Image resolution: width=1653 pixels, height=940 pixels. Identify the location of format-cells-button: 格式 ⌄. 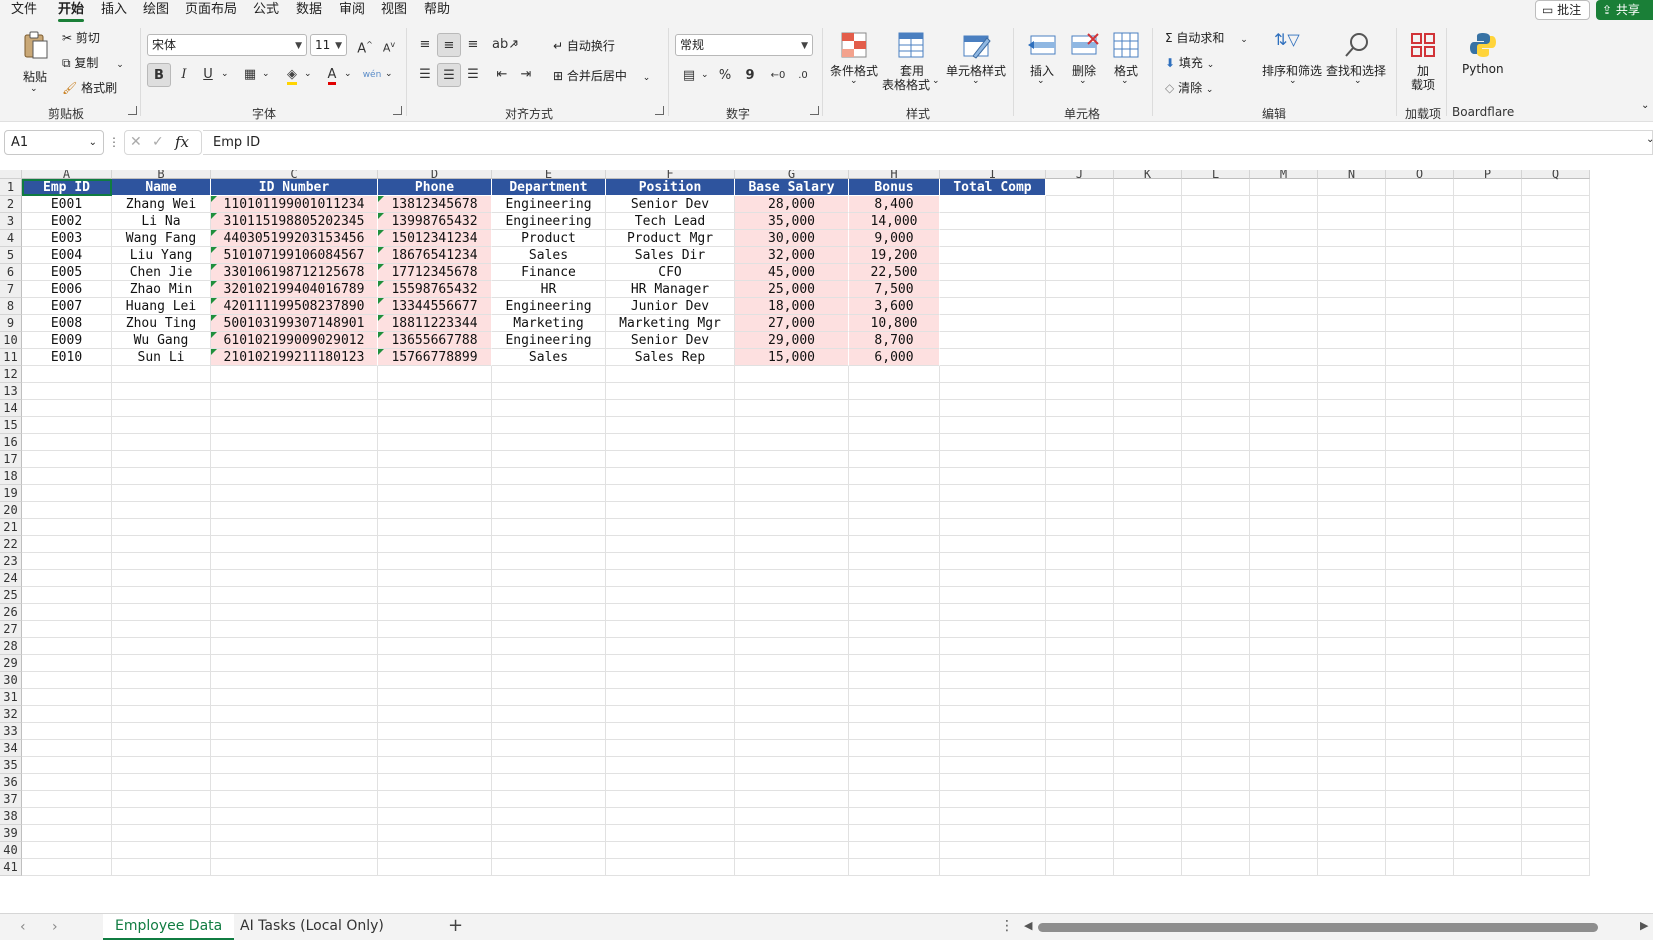
(1126, 61).